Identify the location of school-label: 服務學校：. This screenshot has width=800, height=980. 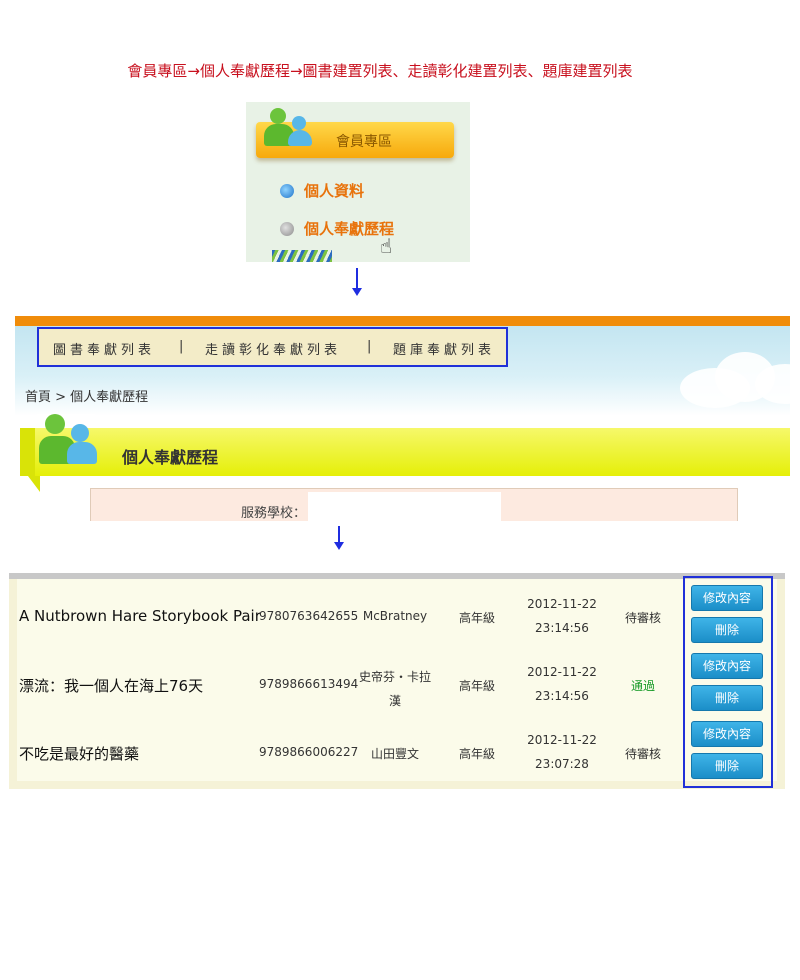
(274, 513).